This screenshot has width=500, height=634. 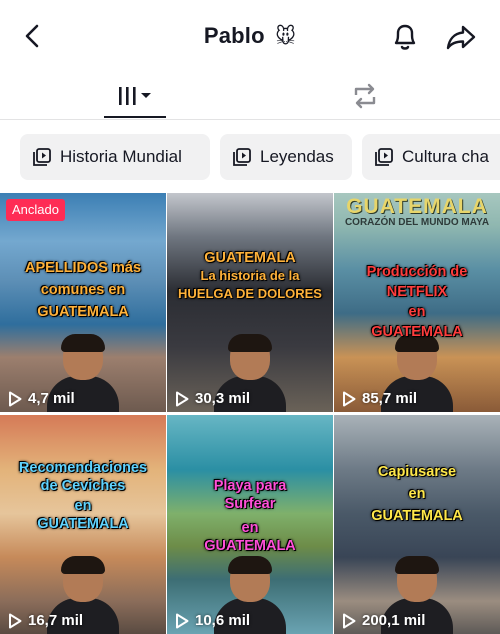 I want to click on video-thumbnail: Playa para Surfear en GUATEMALA 10,6 mil, so click(x=250, y=524).